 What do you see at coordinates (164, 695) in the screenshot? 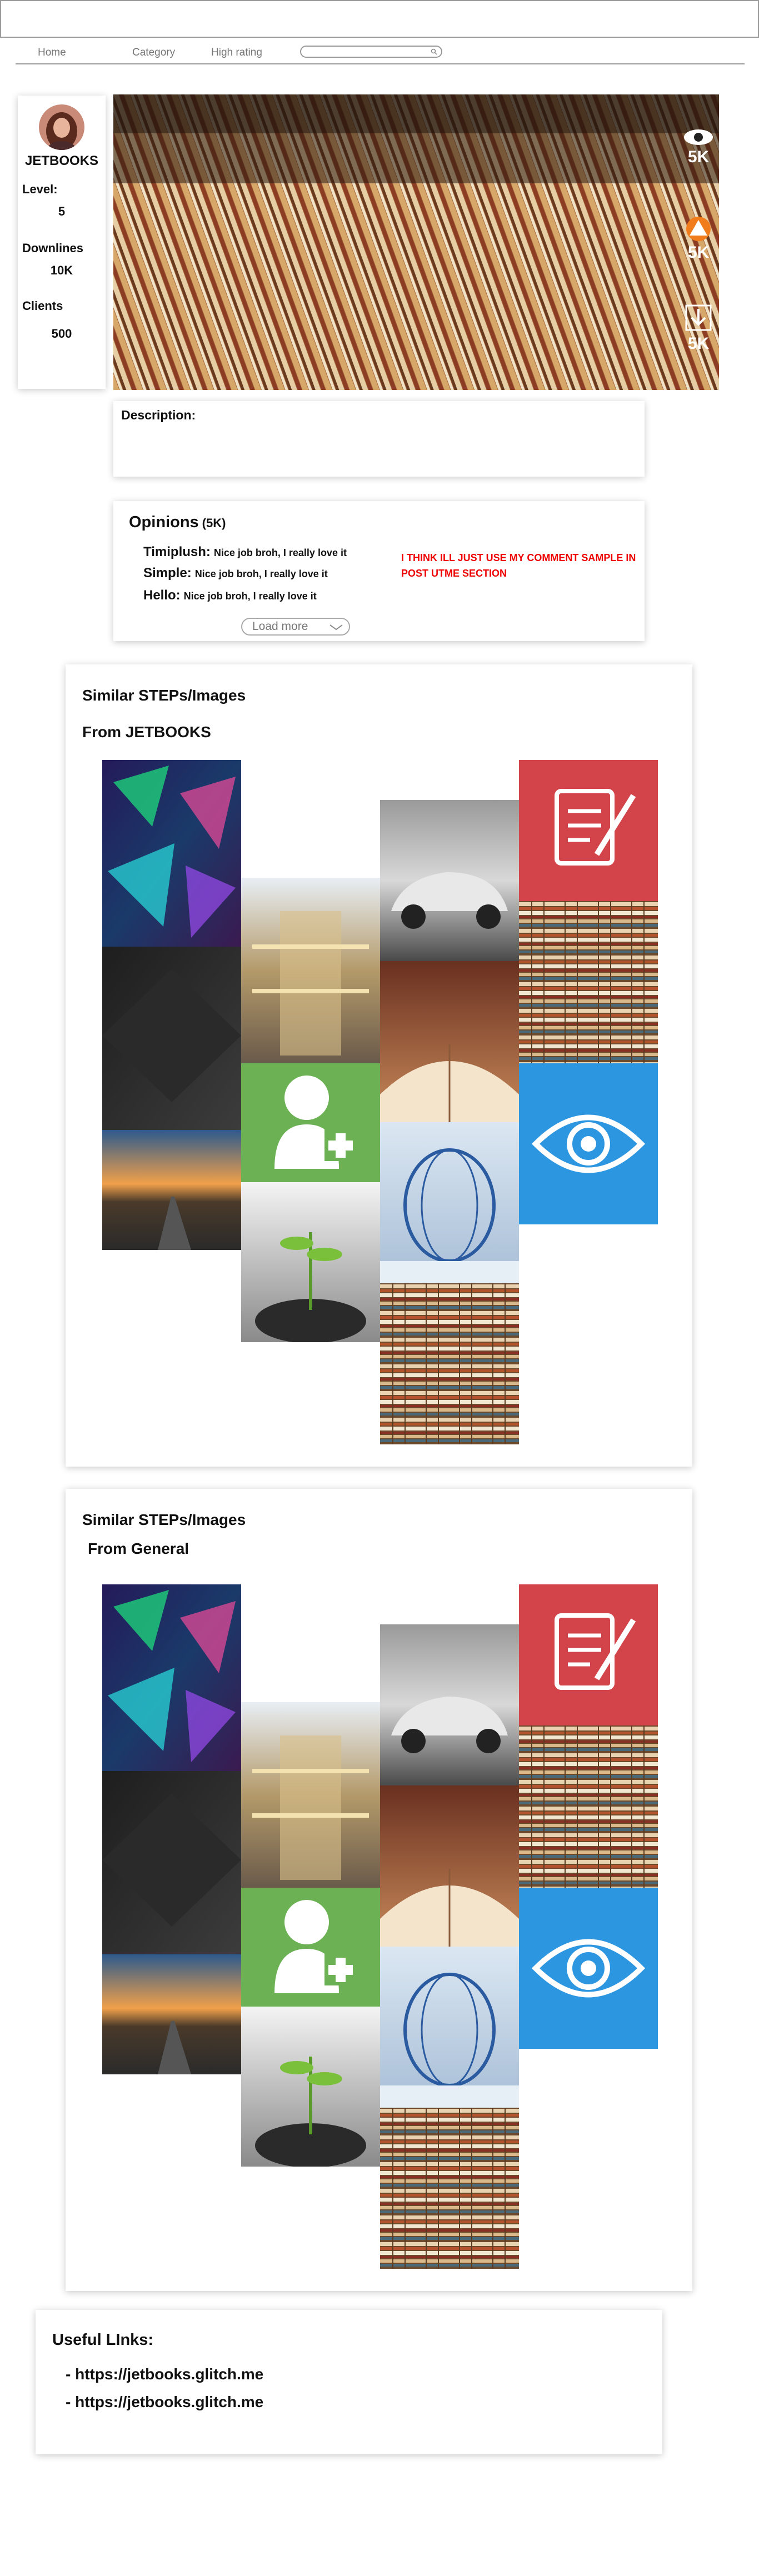
I see `similar-user-title: Similar STEPs/Images` at bounding box center [164, 695].